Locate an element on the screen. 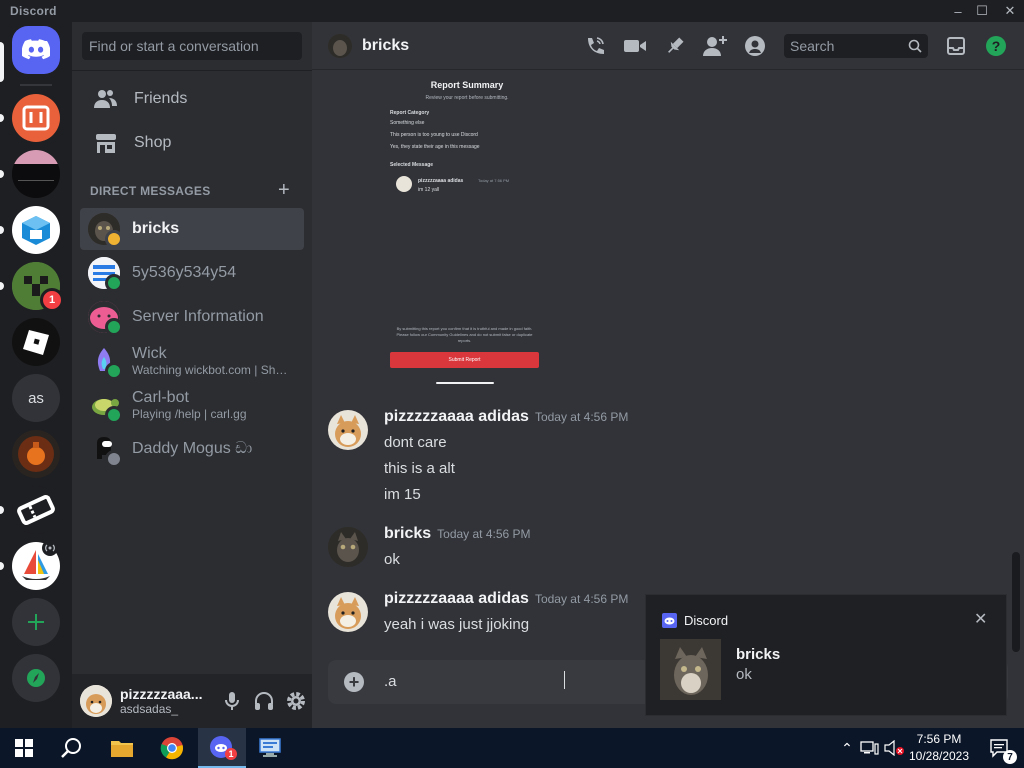  chat-scrollbar is located at coordinates (1016, 367).